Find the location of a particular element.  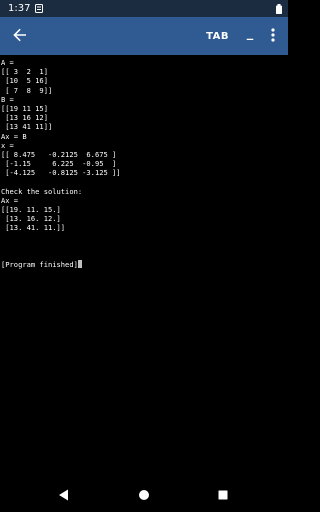

terminal-line: [[19. 11. 15.] is located at coordinates (31, 209).